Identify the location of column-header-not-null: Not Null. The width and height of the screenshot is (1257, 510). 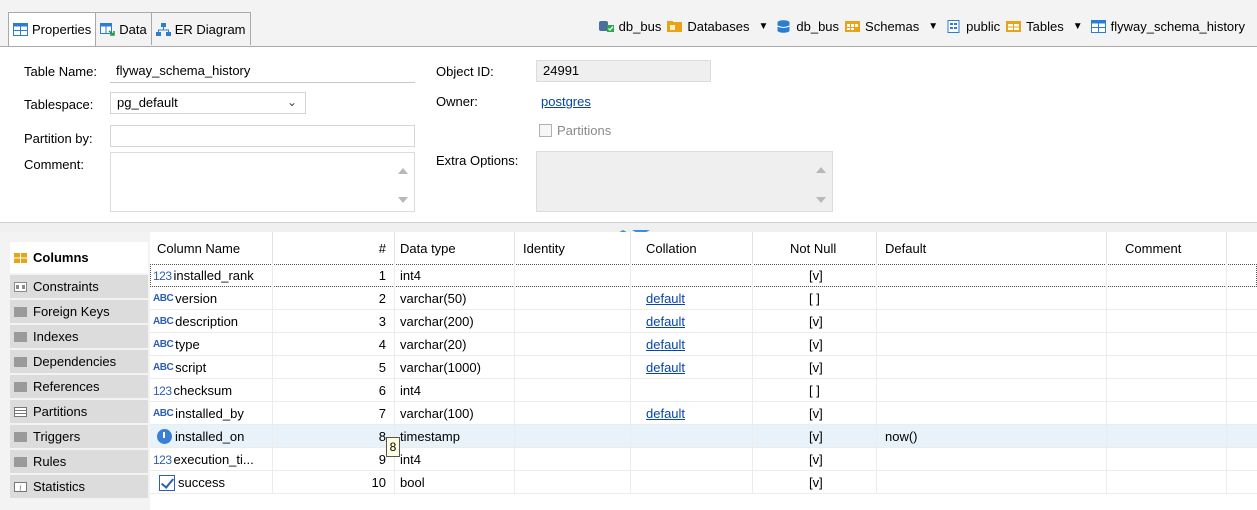
(815, 248).